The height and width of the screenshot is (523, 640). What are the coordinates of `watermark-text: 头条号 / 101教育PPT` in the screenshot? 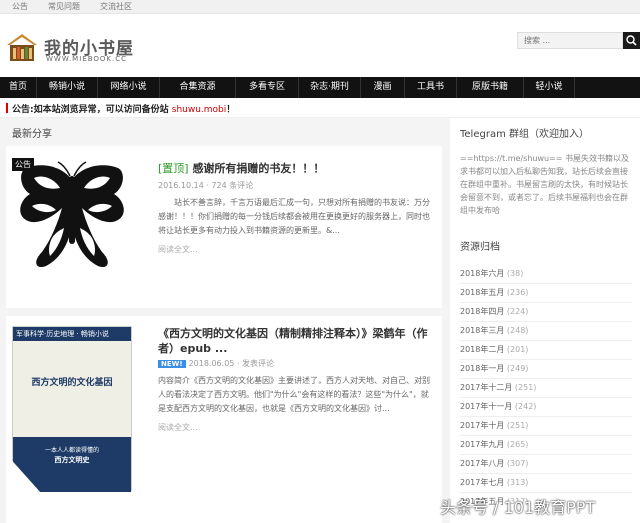 It's located at (518, 507).